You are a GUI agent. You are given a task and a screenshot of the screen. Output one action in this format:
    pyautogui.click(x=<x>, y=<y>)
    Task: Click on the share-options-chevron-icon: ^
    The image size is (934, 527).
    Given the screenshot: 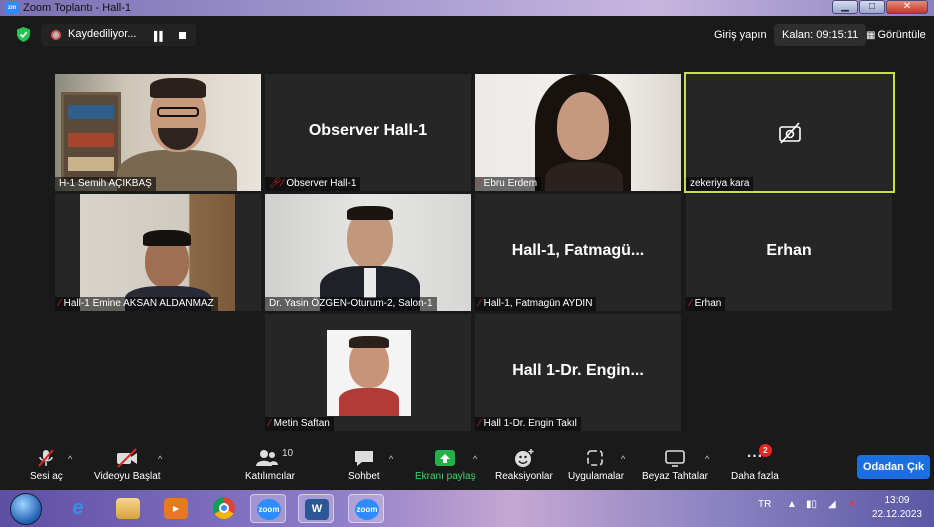 What is the action you would take?
    pyautogui.click(x=475, y=459)
    